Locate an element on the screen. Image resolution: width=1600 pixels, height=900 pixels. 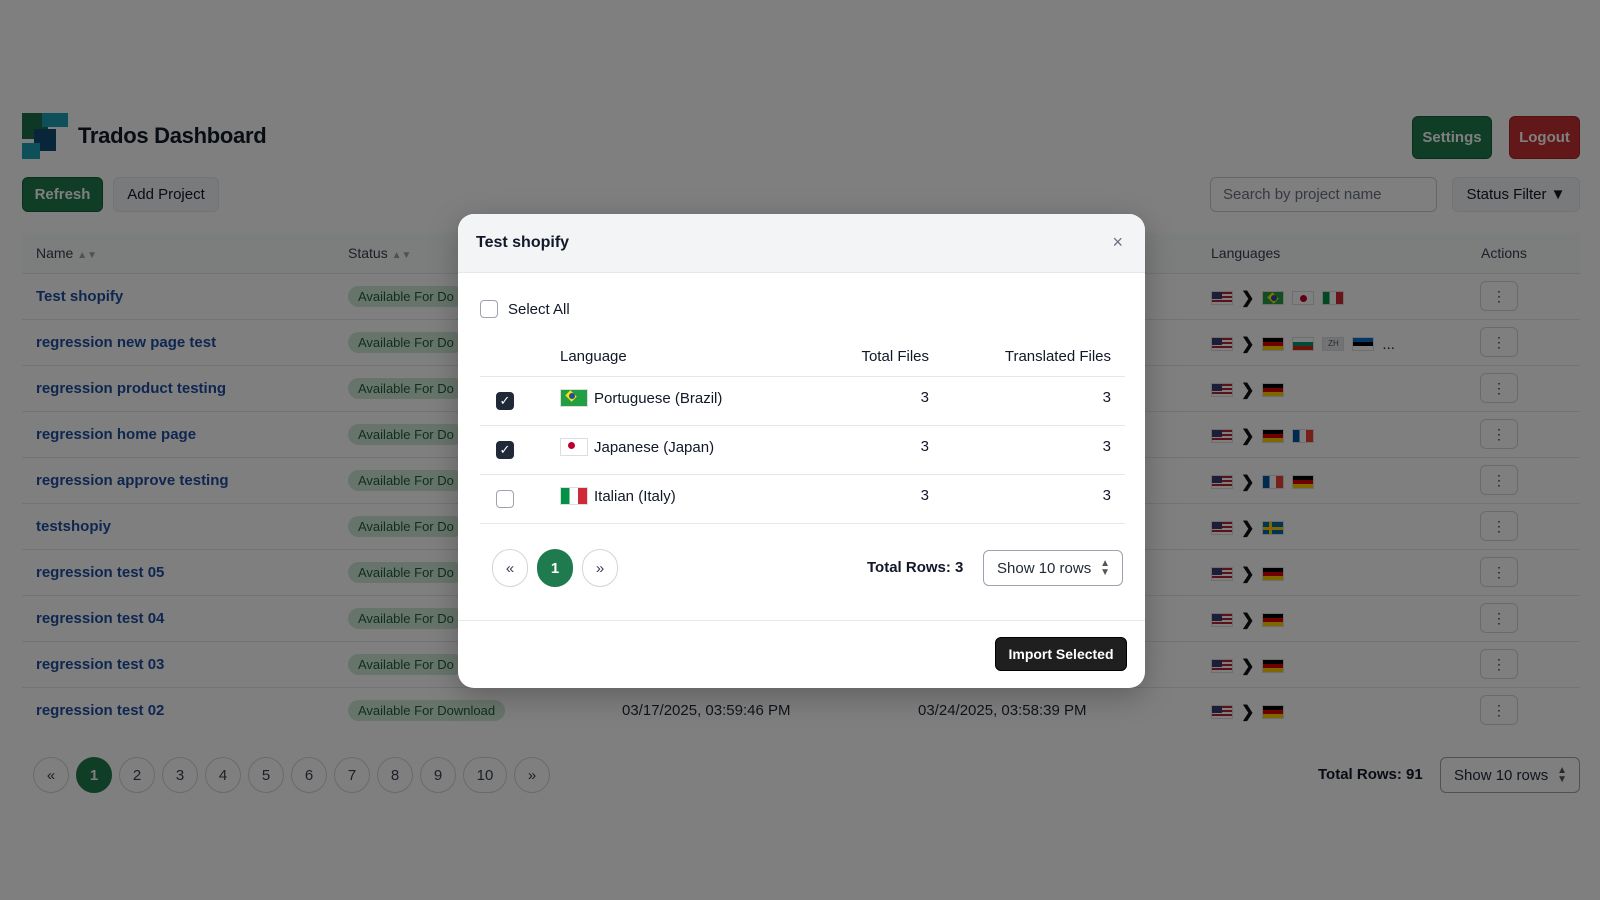
modal-prev-page-button: « is located at coordinates (510, 568).